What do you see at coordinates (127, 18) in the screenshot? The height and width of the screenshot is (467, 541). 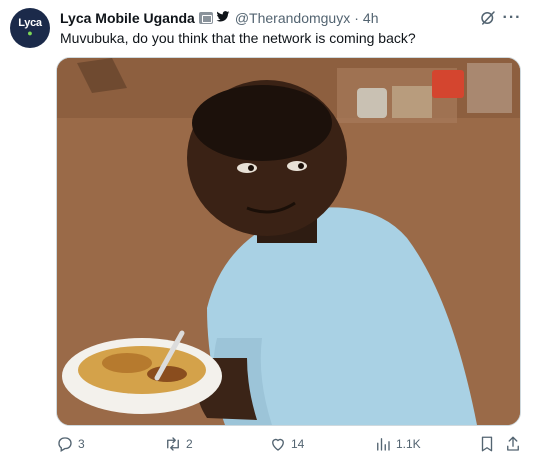 I see `display-name: Lyca Mobile Uganda` at bounding box center [127, 18].